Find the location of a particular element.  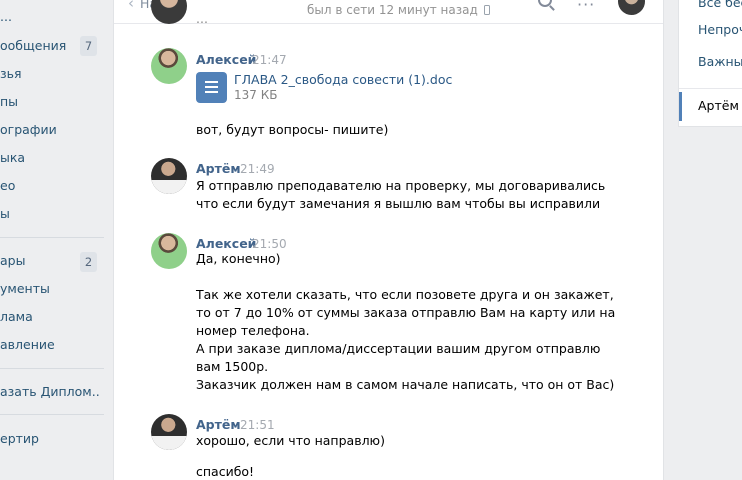

filter-important: Важны is located at coordinates (720, 61).